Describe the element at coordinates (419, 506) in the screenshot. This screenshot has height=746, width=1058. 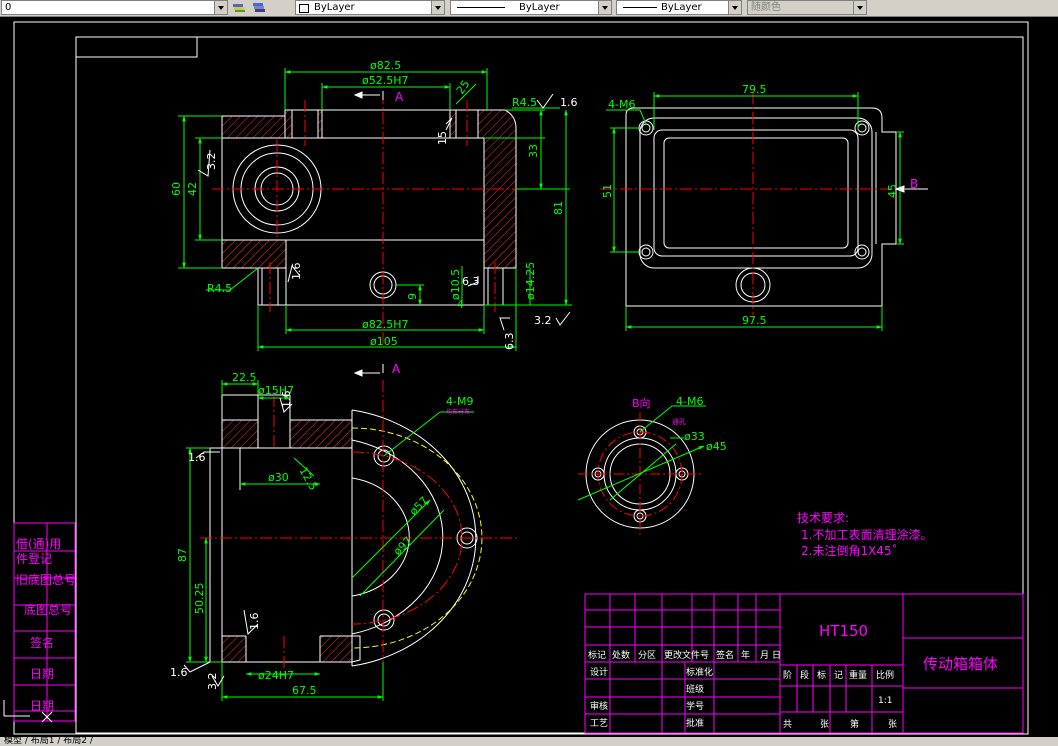
I see `dim-text: ø57` at that location.